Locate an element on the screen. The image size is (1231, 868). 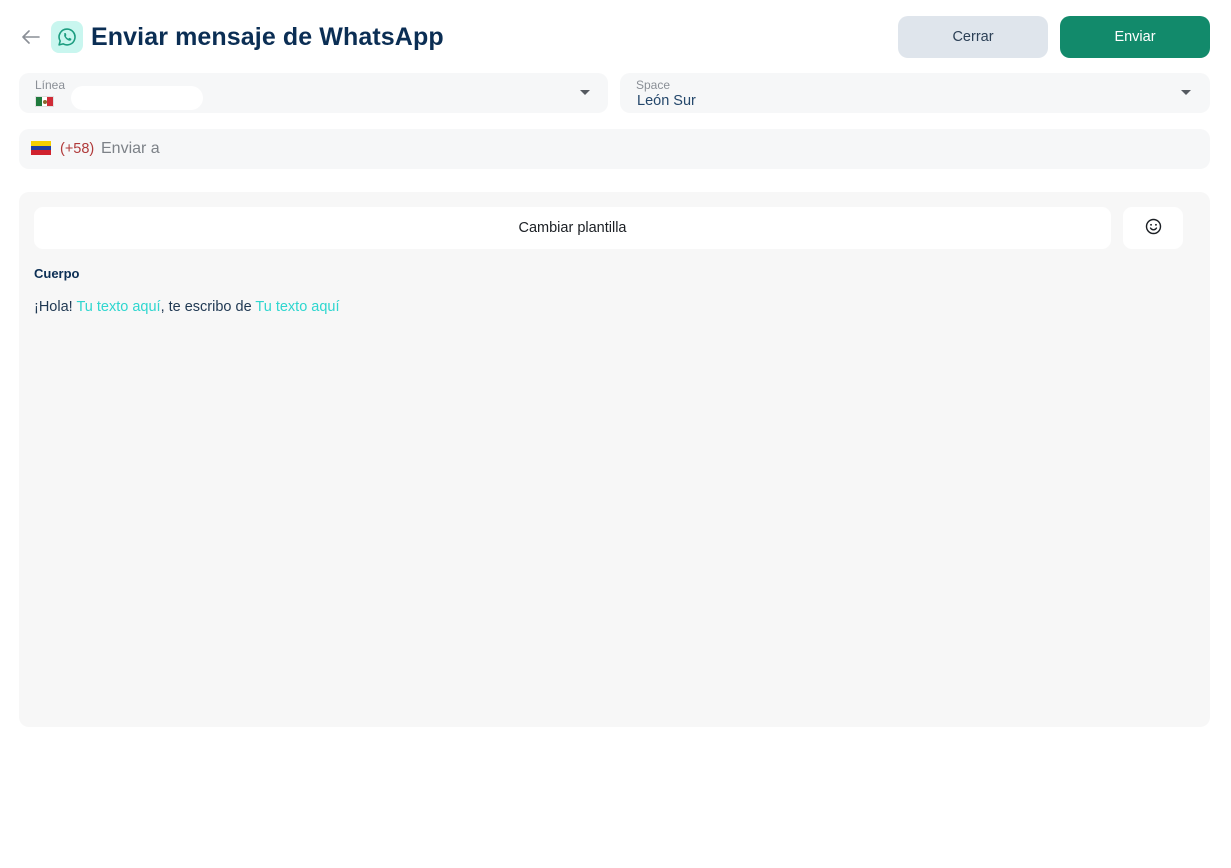
whatsapp-icon is located at coordinates (67, 37).